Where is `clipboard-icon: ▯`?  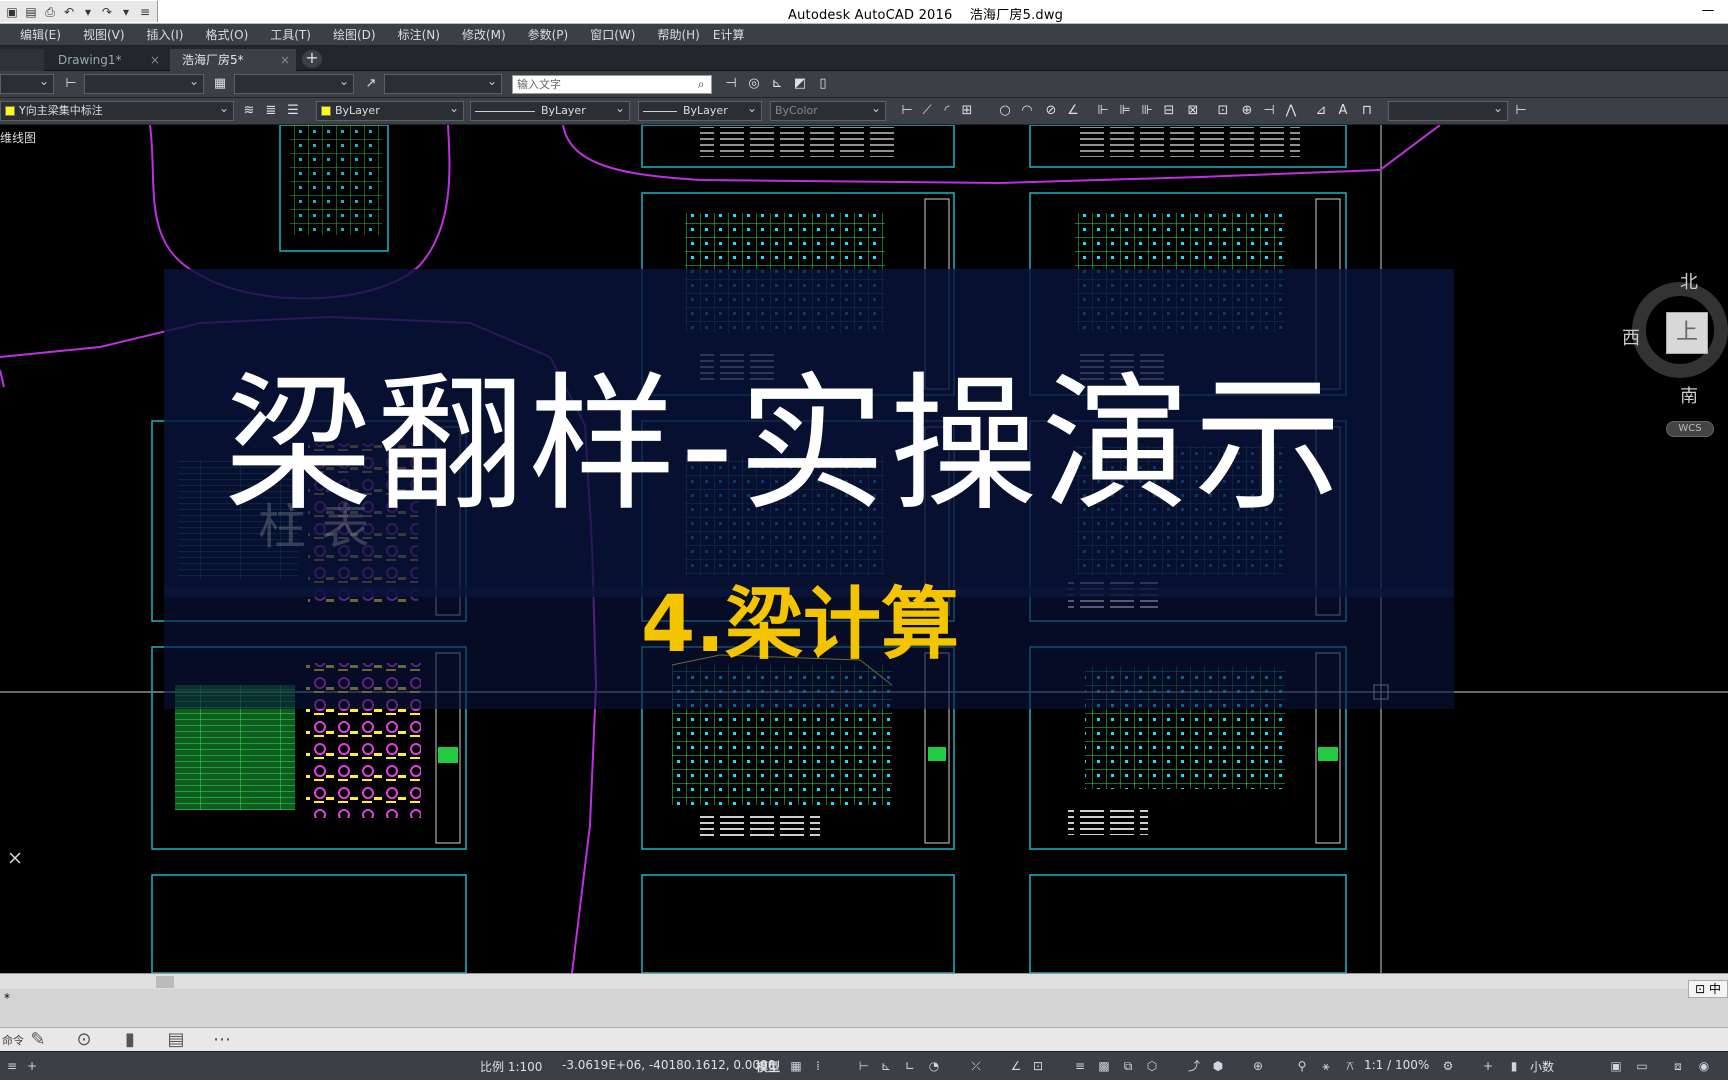
clipboard-icon: ▯ is located at coordinates (823, 84).